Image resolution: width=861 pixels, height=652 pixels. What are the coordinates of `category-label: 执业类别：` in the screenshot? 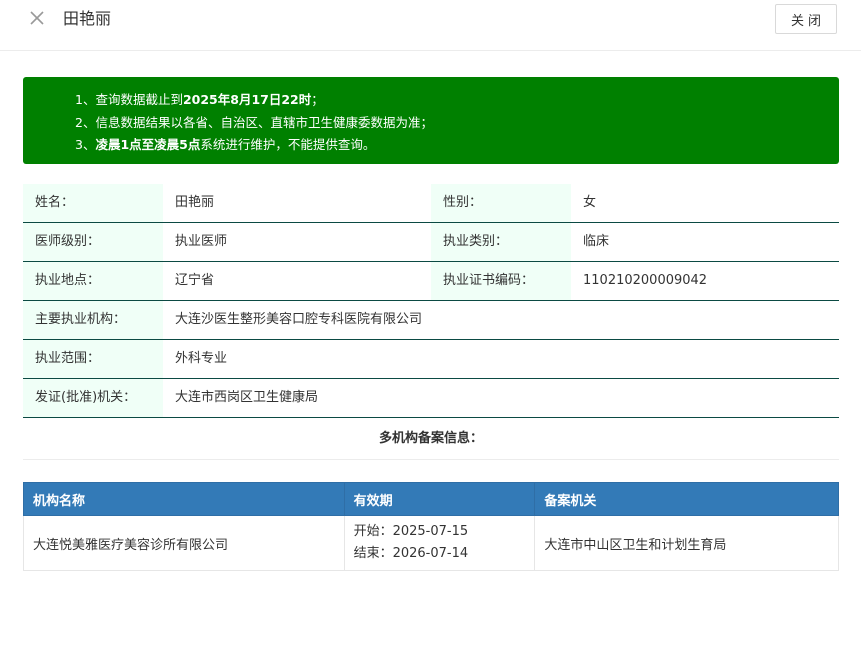 It's located at (501, 242).